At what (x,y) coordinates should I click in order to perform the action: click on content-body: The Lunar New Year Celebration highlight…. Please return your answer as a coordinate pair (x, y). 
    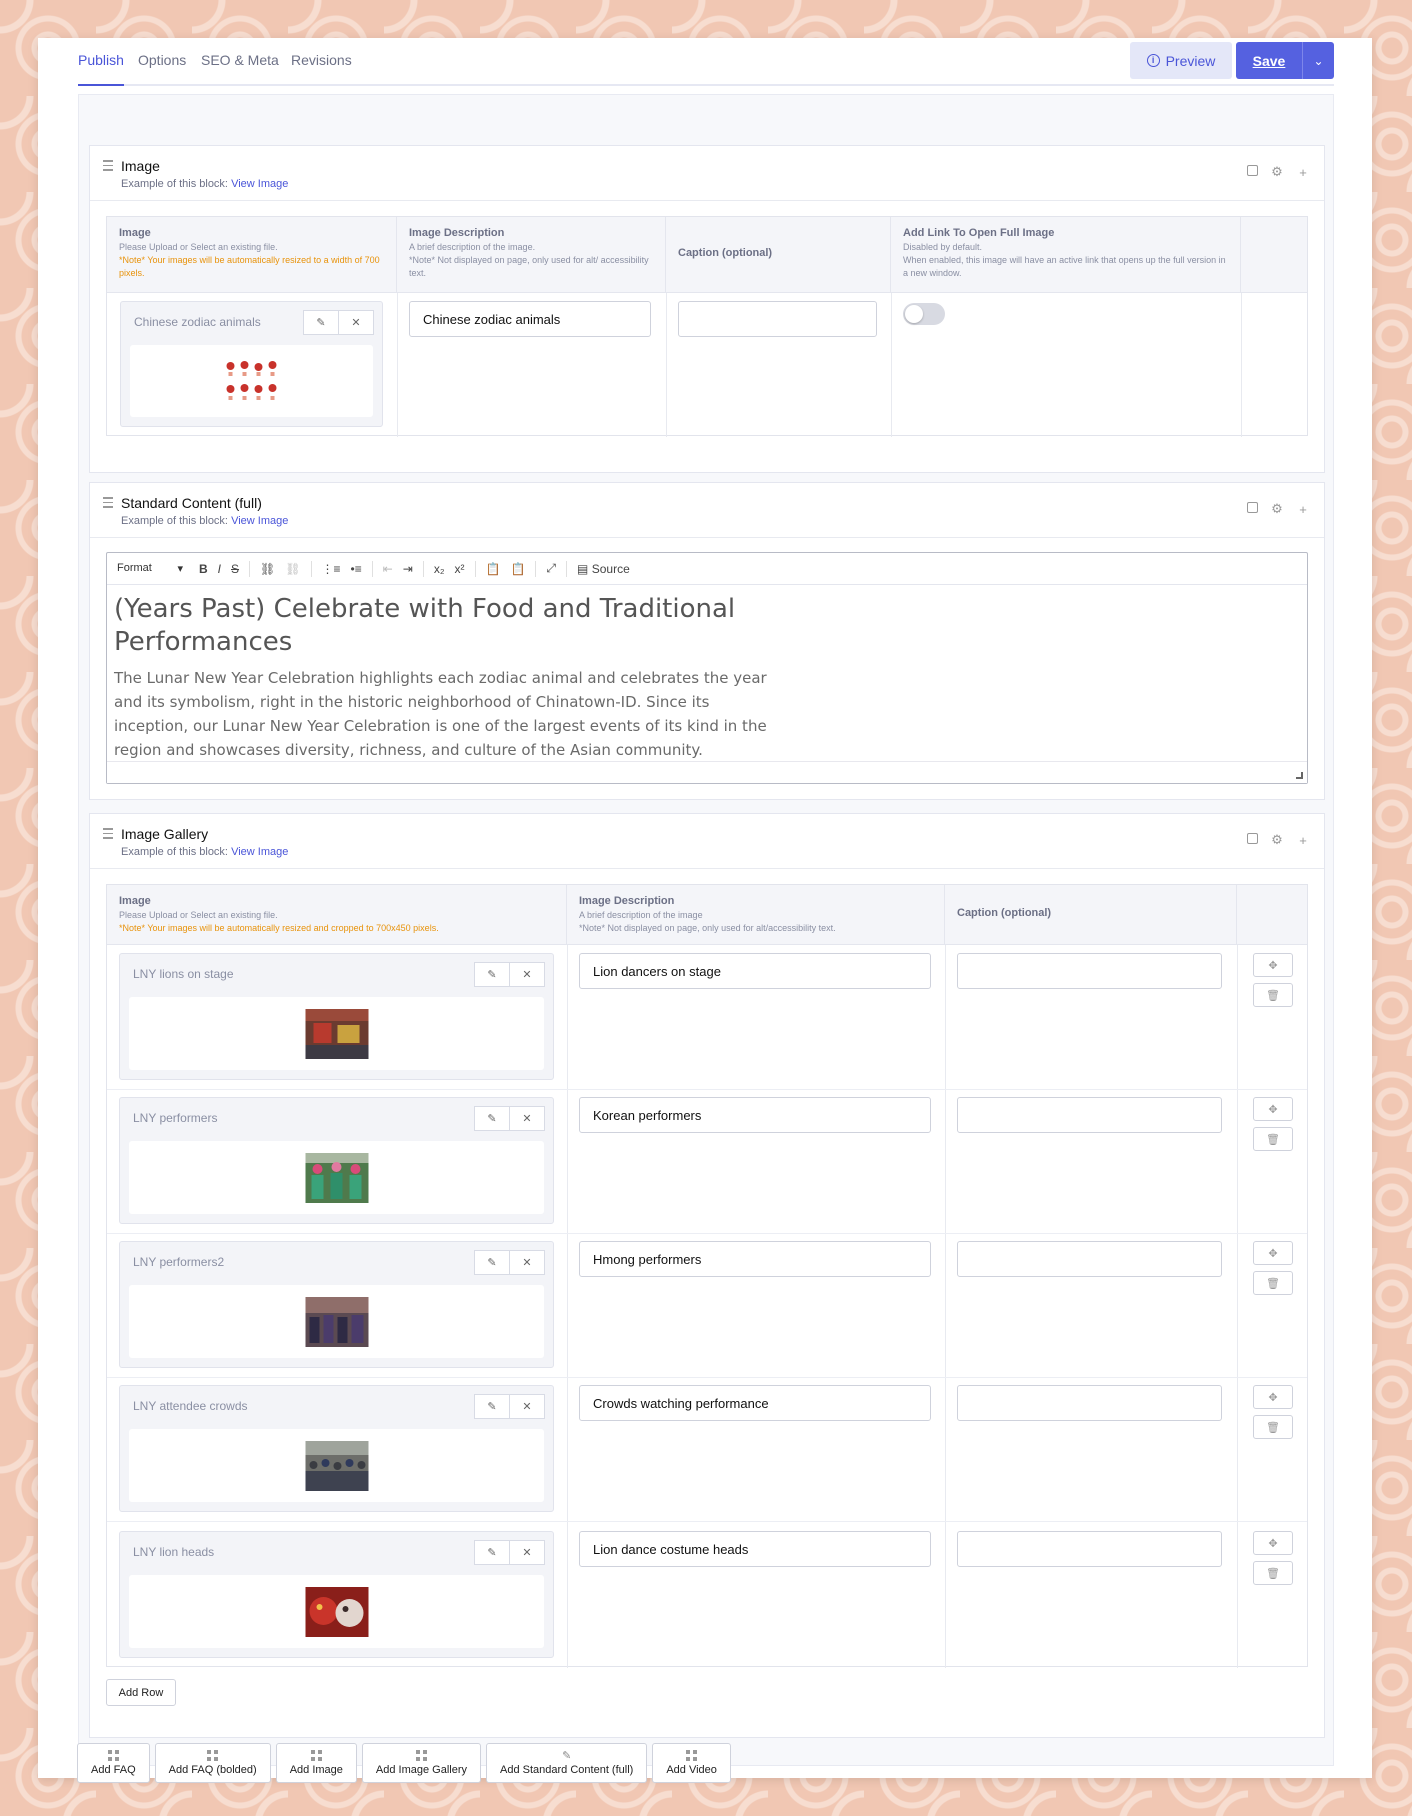
    Looking at the image, I should click on (444, 714).